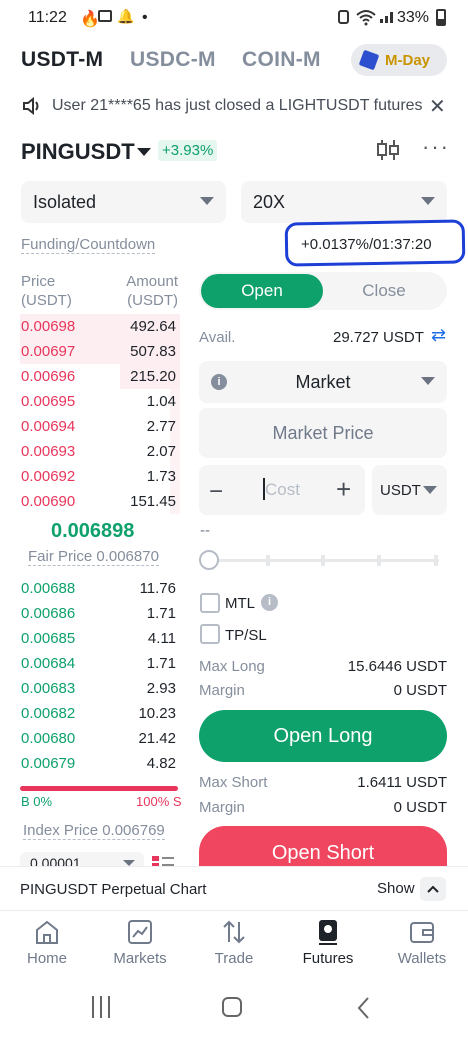 The height and width of the screenshot is (1040, 468). I want to click on battery-percent: 33%, so click(413, 17).